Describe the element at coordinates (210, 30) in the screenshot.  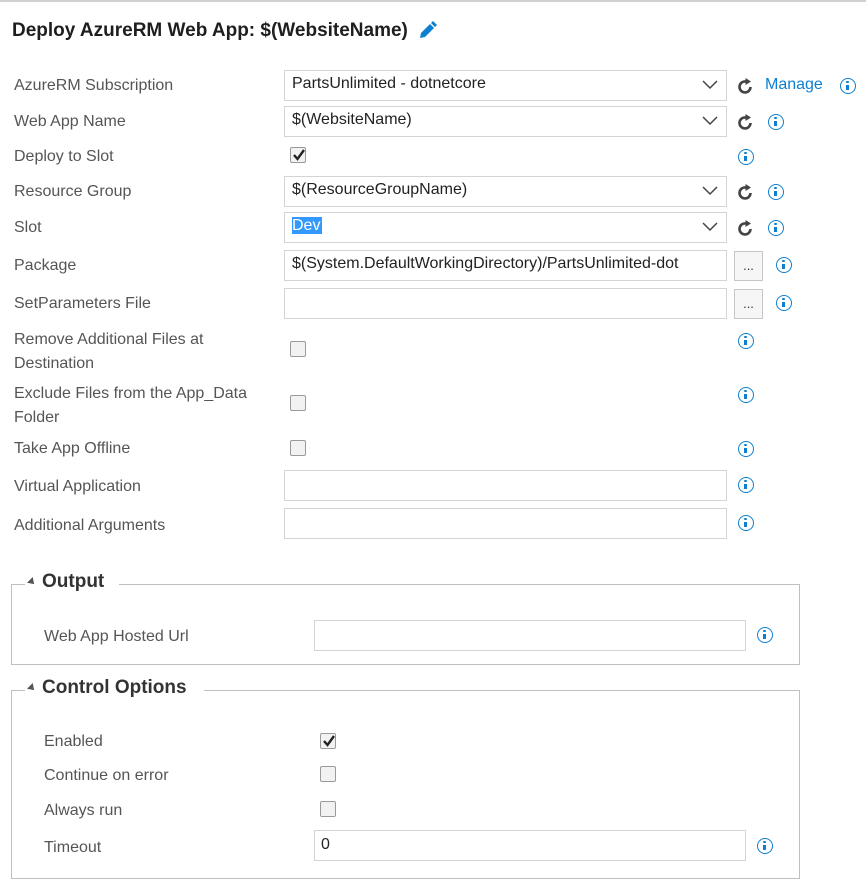
I see `task-title-text: Deploy AzureRM Web App: $(WebsiteName)` at that location.